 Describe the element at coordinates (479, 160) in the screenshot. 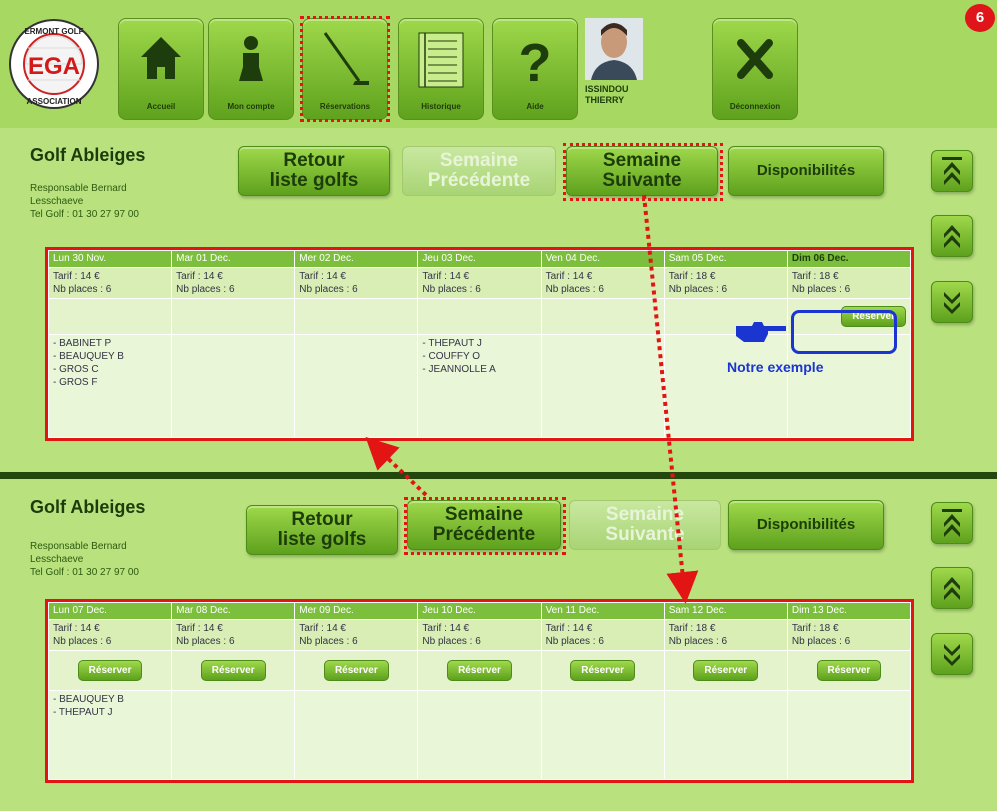

I see `prev-line1: Semaine` at that location.